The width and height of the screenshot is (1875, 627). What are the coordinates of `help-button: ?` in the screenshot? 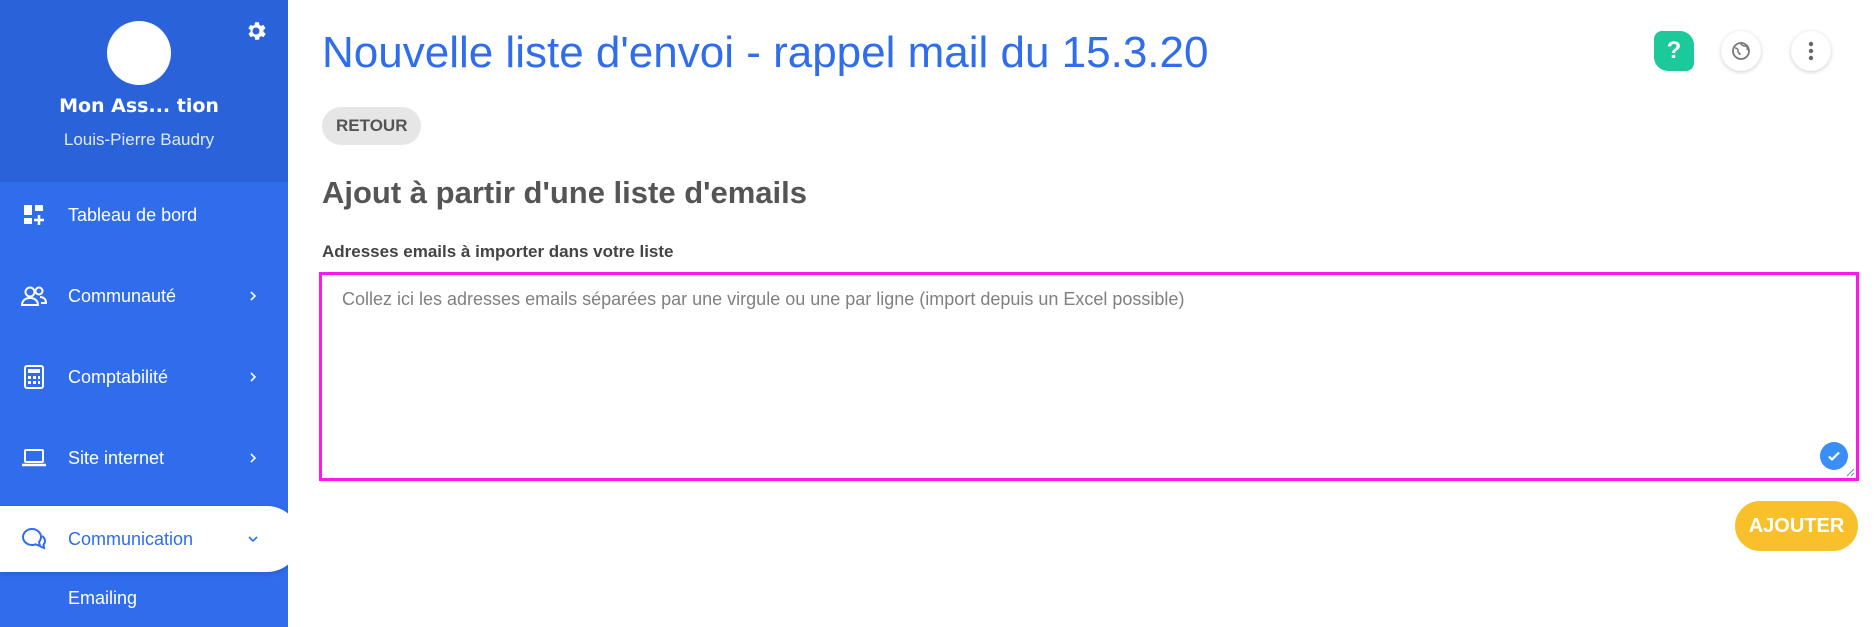 It's located at (1674, 51).